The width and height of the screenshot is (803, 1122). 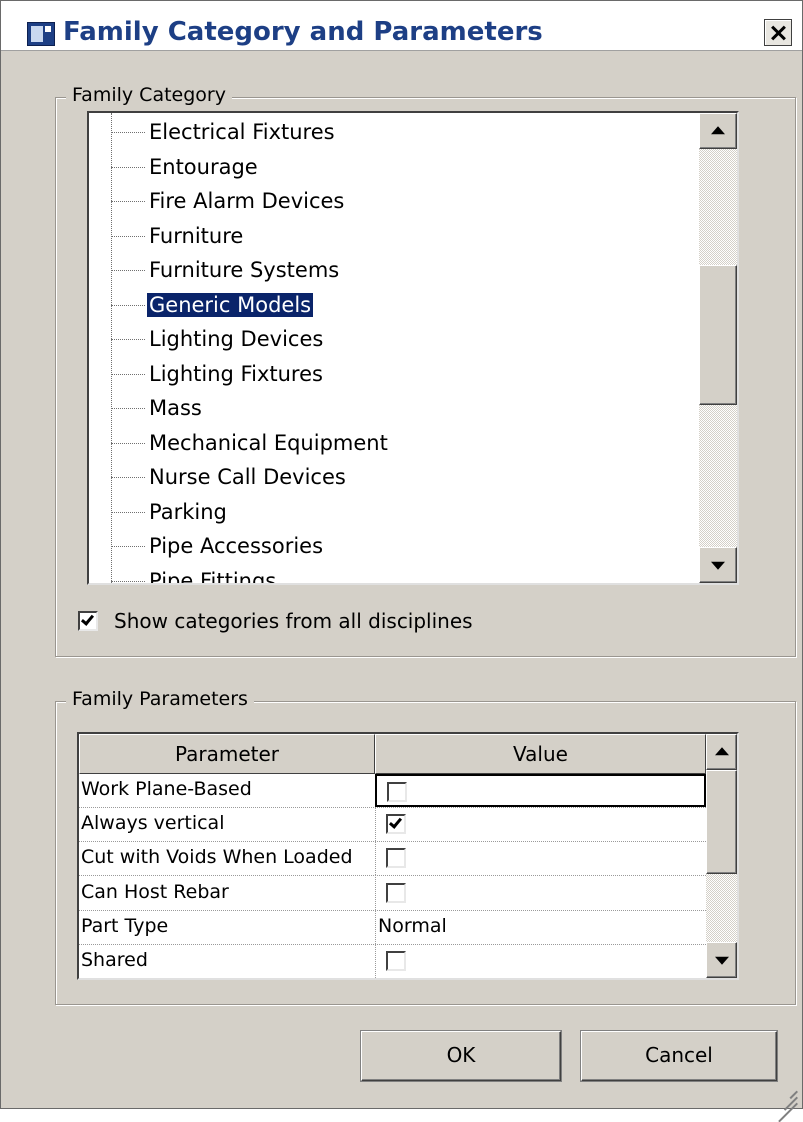 I want to click on category-item: Fire Alarm Devices, so click(x=394, y=201).